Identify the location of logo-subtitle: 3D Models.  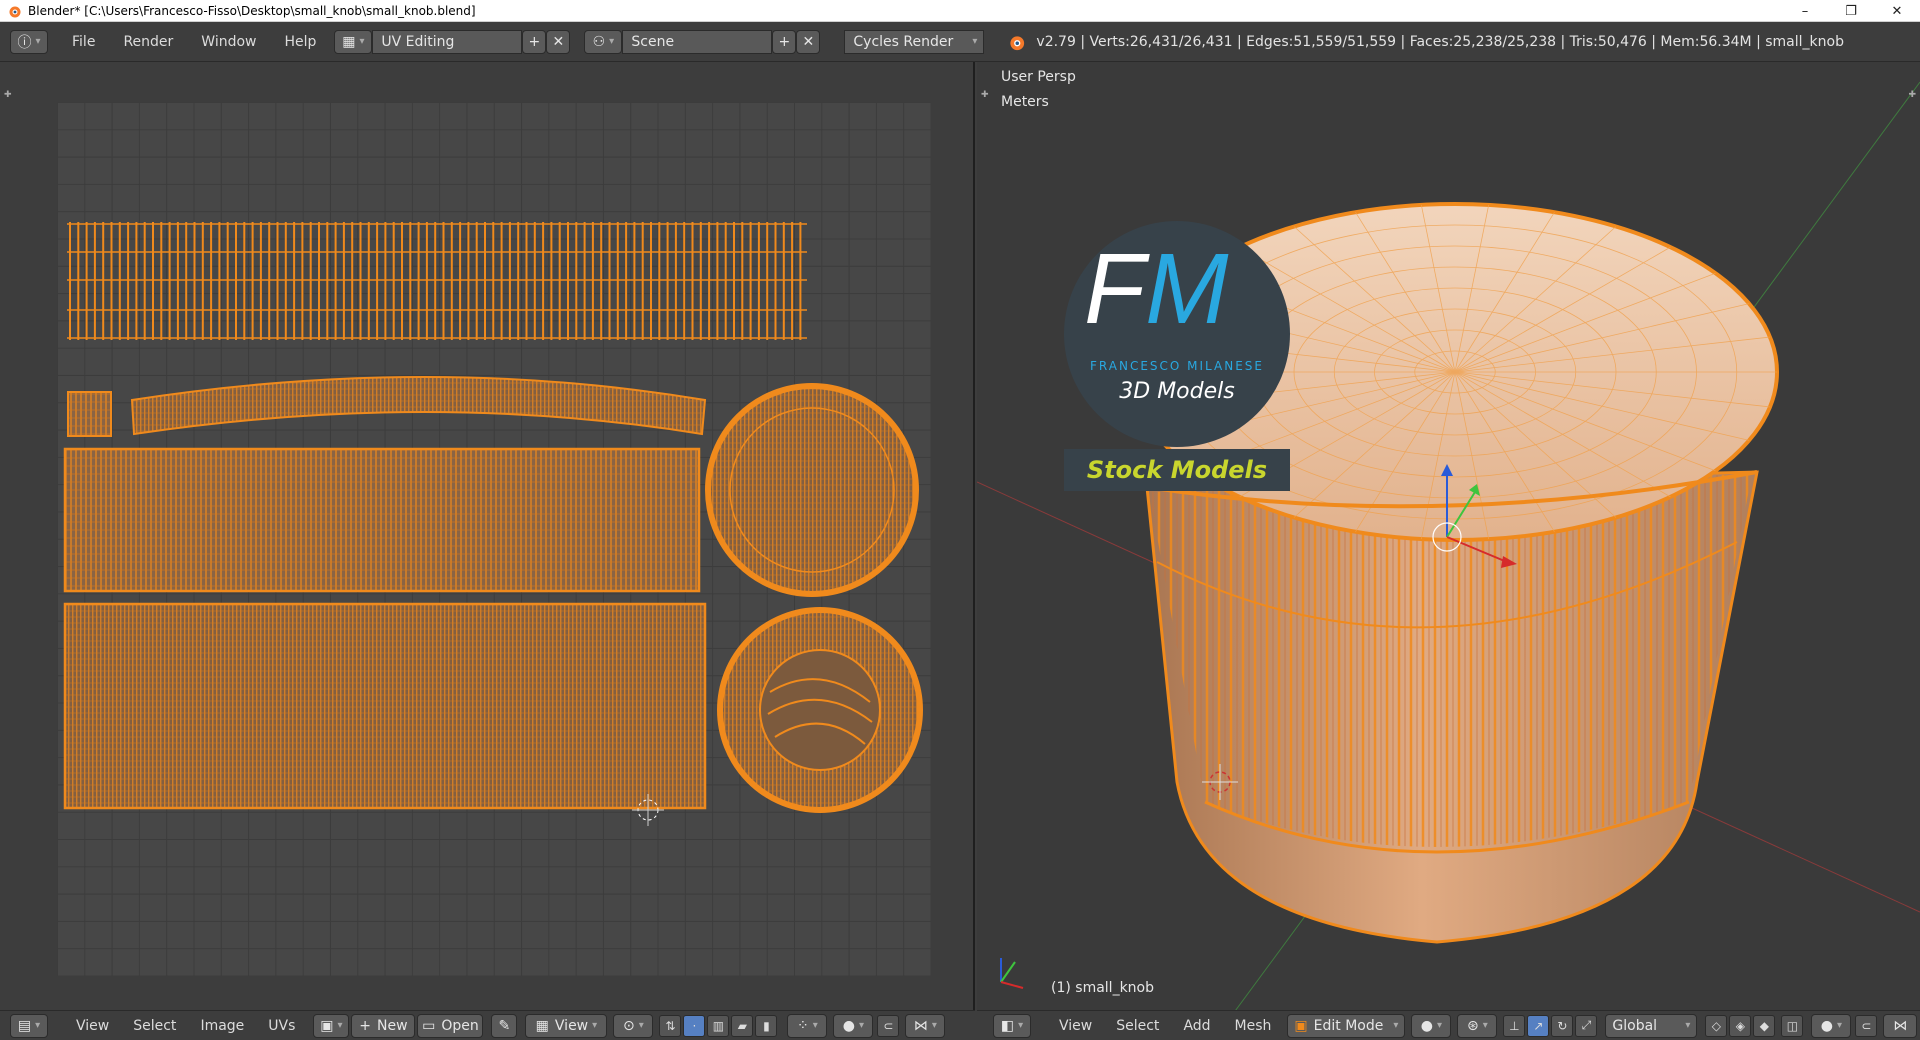
(1177, 391).